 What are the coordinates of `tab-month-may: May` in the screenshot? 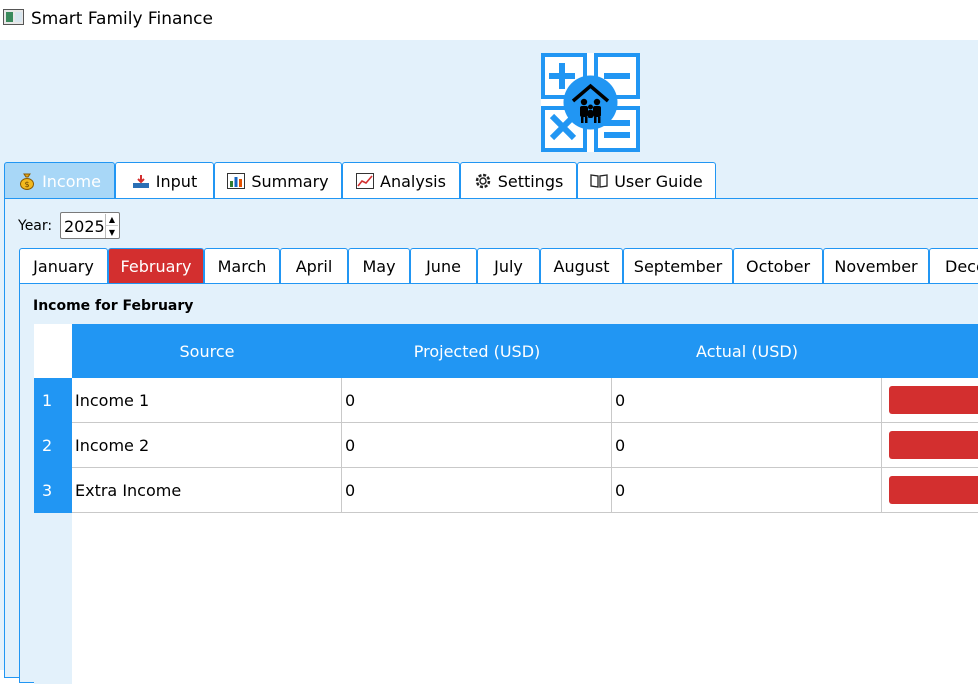 It's located at (379, 266).